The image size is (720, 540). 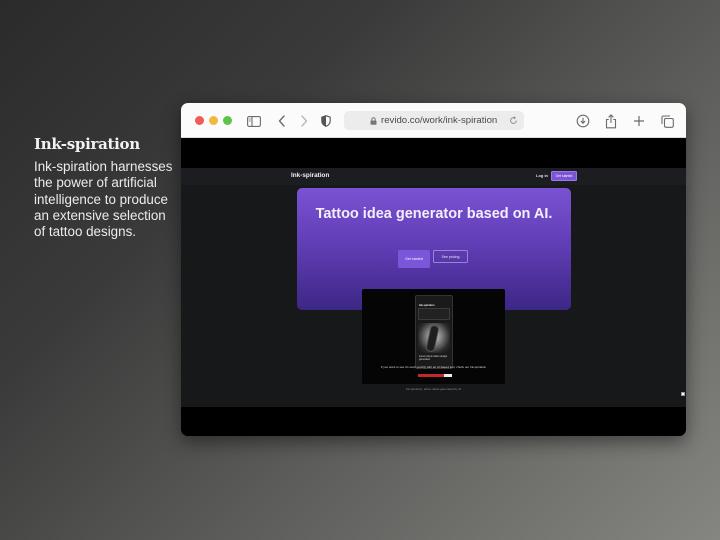 What do you see at coordinates (564, 176) in the screenshot?
I see `get-started-nav-button: Get started` at bounding box center [564, 176].